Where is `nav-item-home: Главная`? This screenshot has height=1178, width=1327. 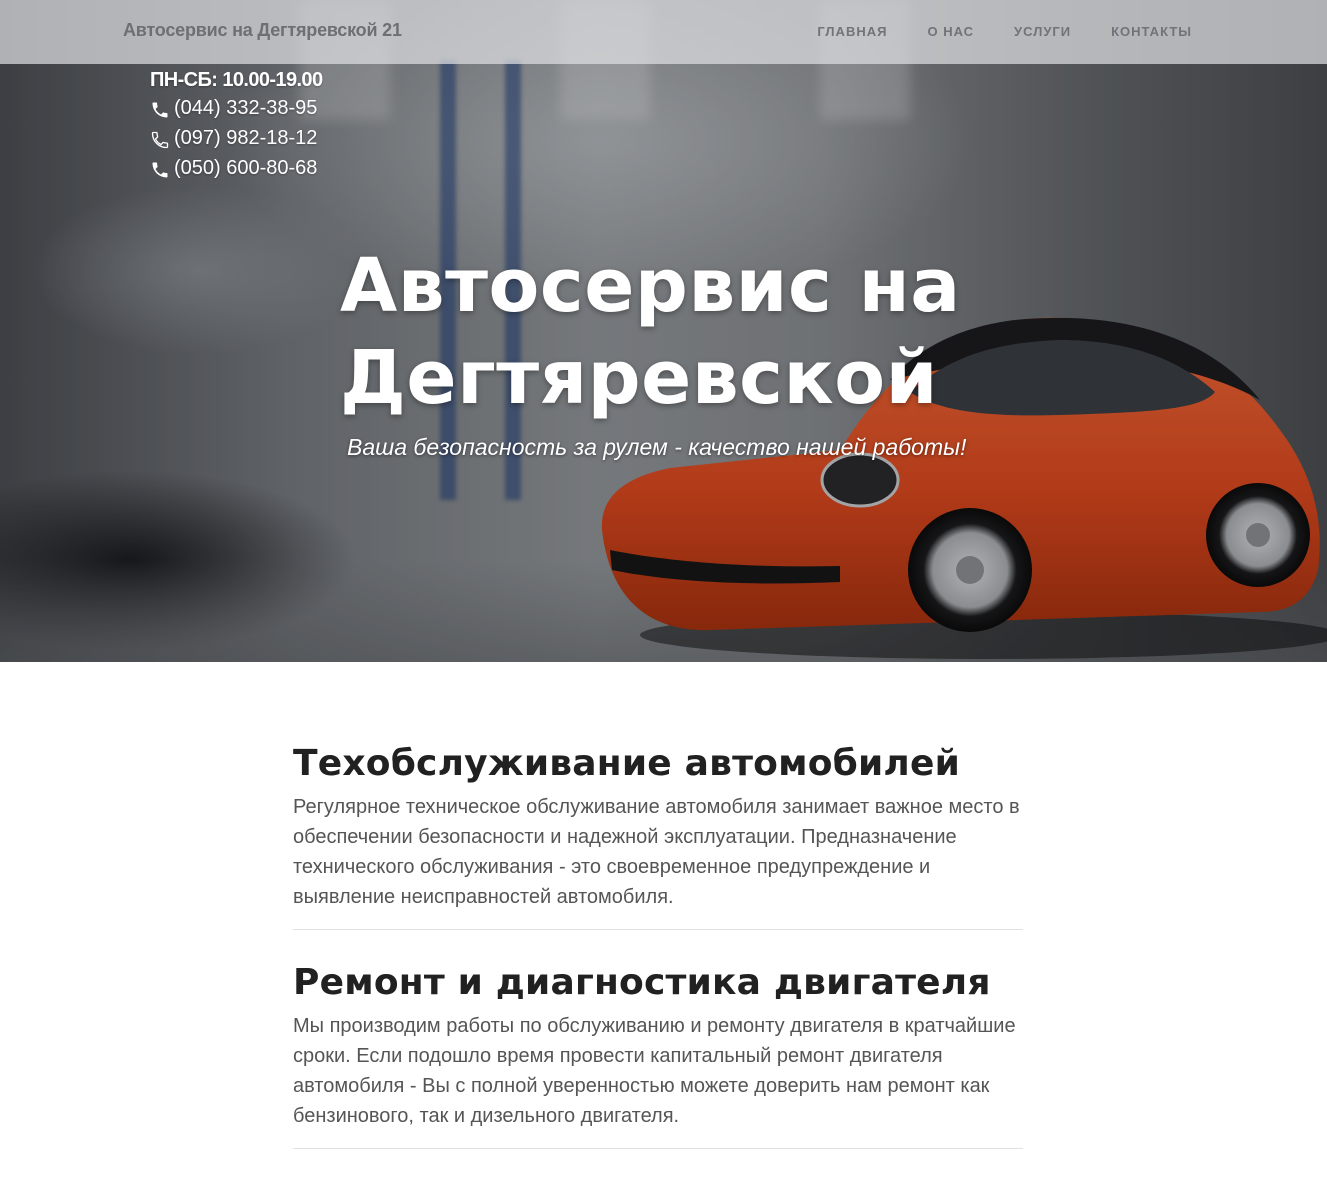 nav-item-home: Главная is located at coordinates (852, 31).